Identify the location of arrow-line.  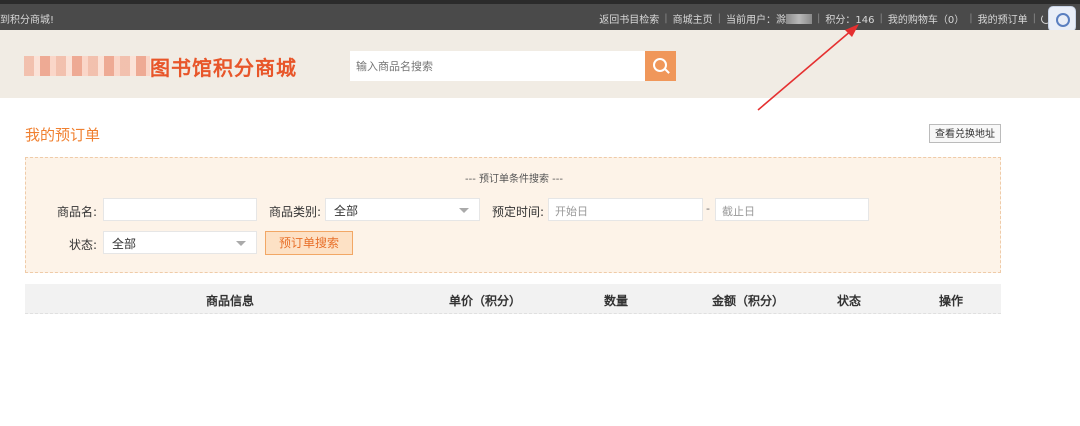
(805, 70).